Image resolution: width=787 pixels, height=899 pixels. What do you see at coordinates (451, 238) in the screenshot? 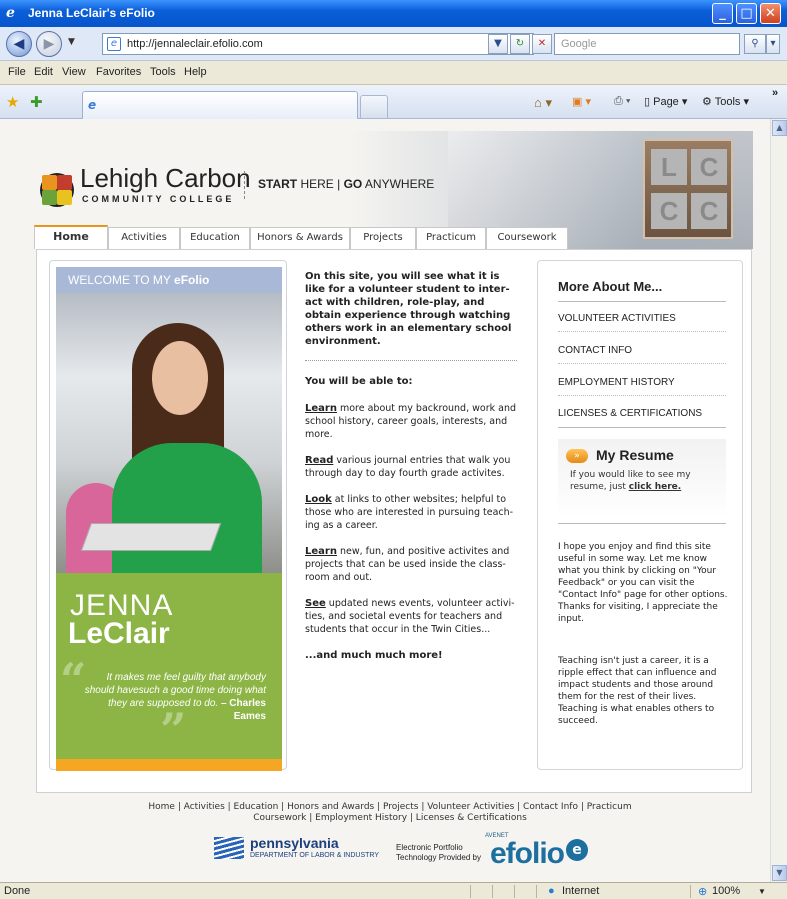
I see `nav-tab-practicum: Practicum` at bounding box center [451, 238].